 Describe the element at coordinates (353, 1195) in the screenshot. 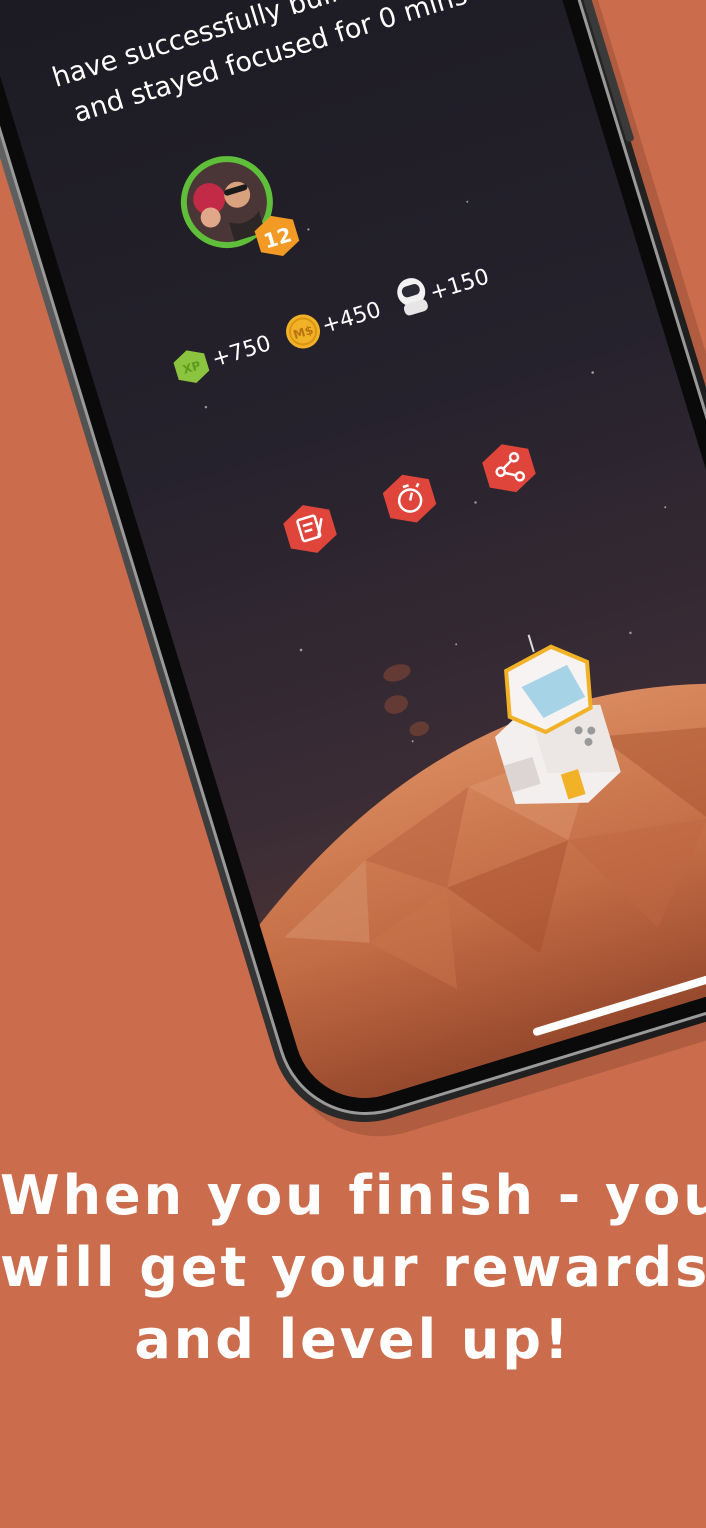

I see `caption-line-1: When you finish - you` at that location.